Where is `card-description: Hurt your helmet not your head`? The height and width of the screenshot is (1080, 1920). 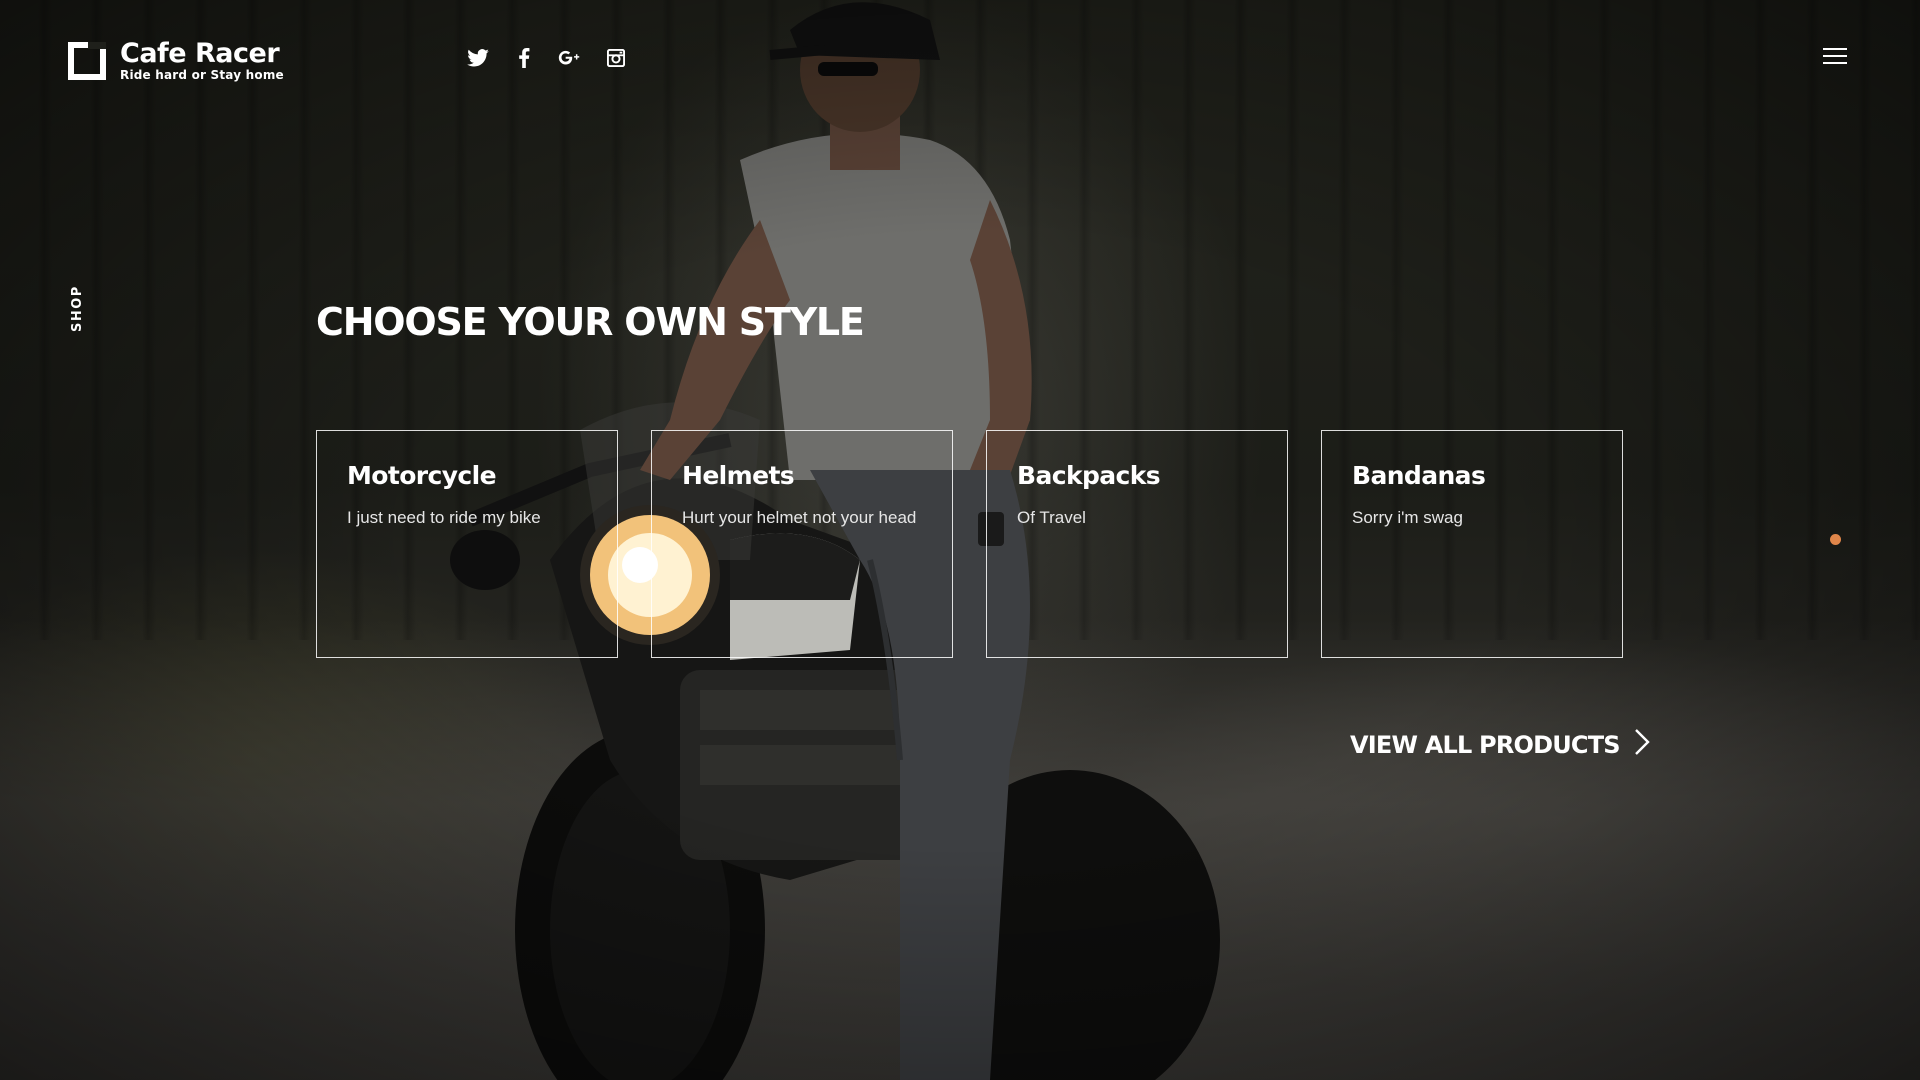
card-description: Hurt your helmet not your head is located at coordinates (799, 517).